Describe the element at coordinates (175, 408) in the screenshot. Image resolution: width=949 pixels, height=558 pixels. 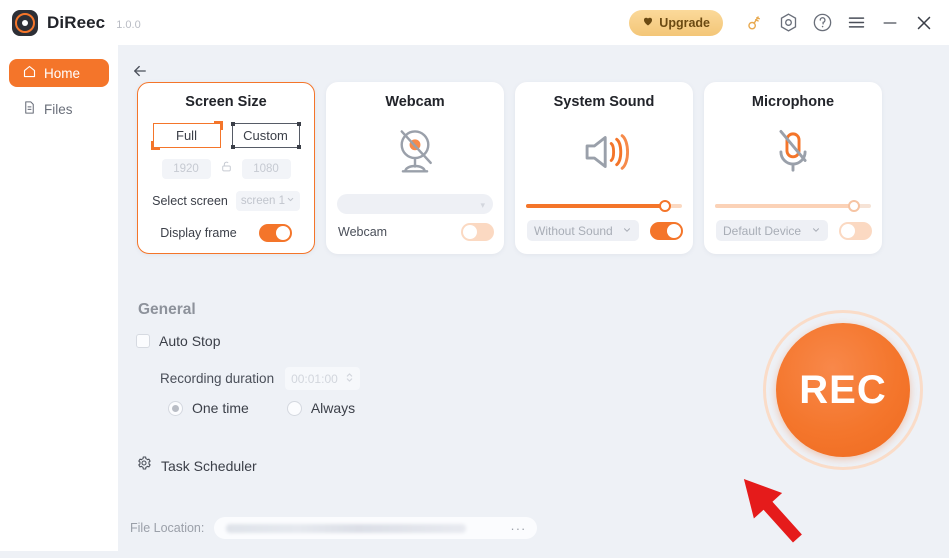
I see `repeat-one-time-radio` at that location.